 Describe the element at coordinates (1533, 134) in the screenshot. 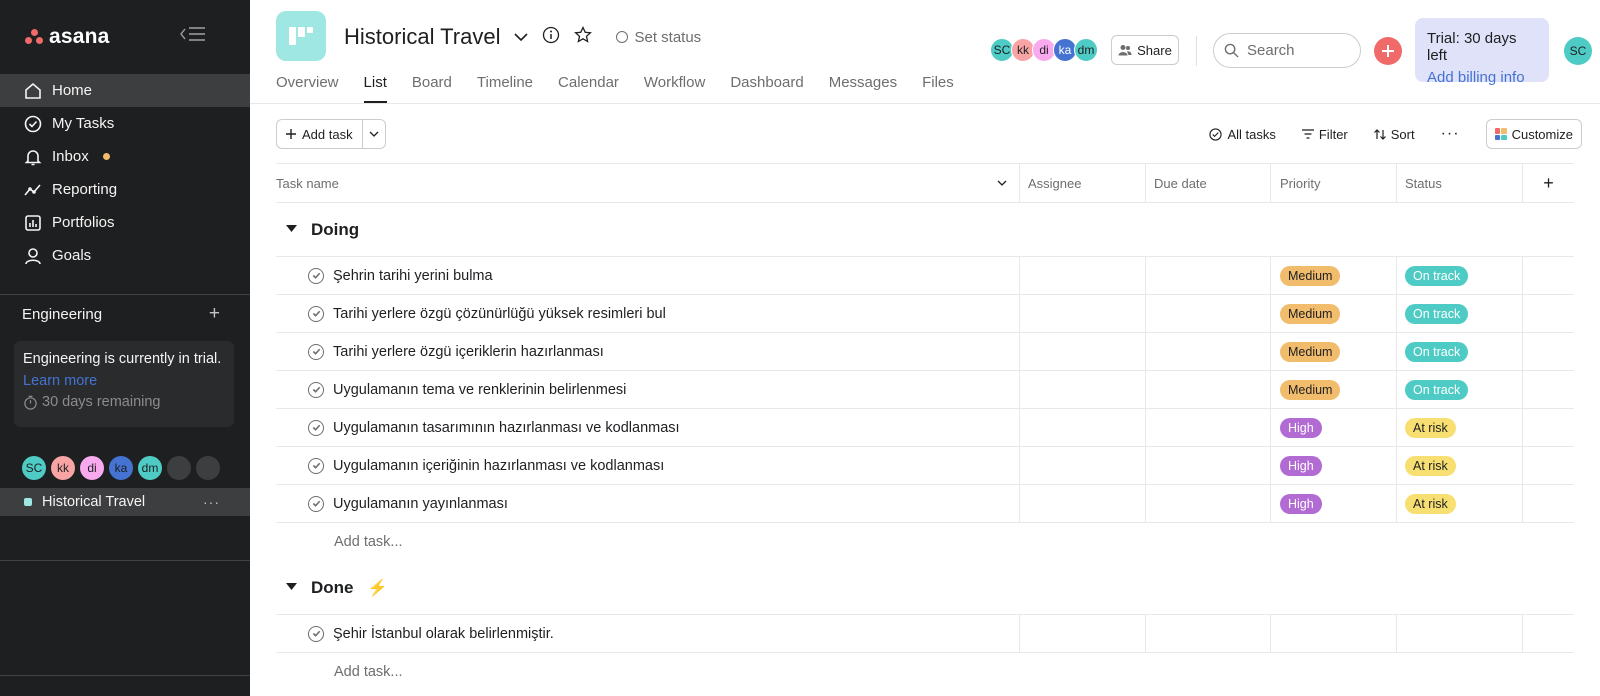

I see `customize-button: Customize` at that location.